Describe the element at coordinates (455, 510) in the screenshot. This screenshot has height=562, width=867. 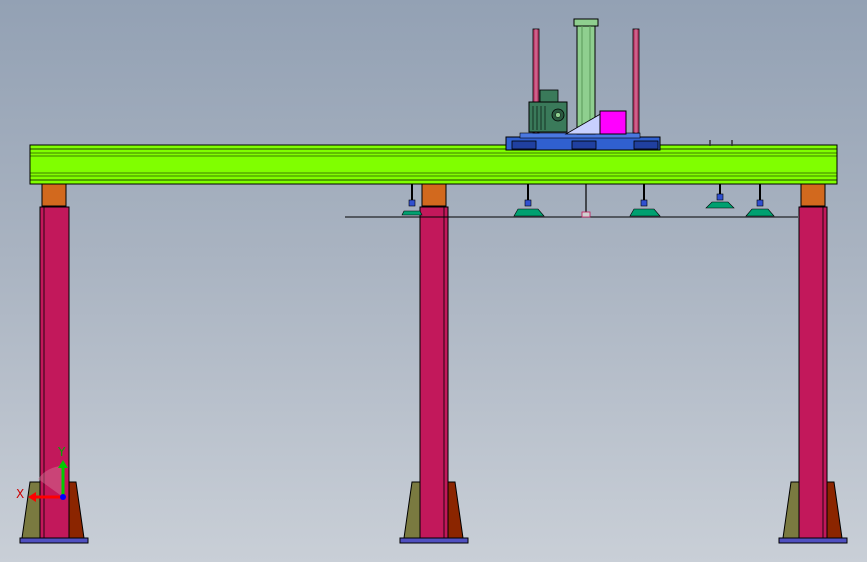
I see `middle-column-gusset-right` at that location.